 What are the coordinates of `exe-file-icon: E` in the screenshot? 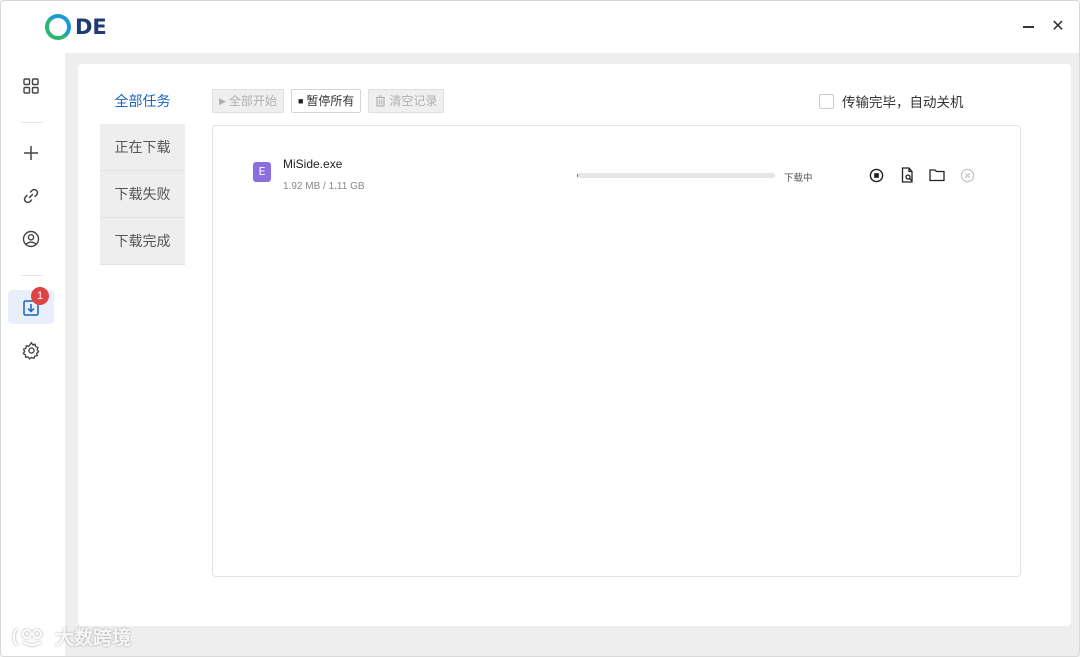 It's located at (262, 172).